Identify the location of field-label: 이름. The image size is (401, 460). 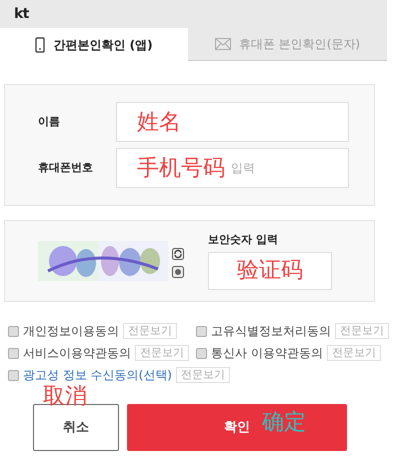
(49, 122).